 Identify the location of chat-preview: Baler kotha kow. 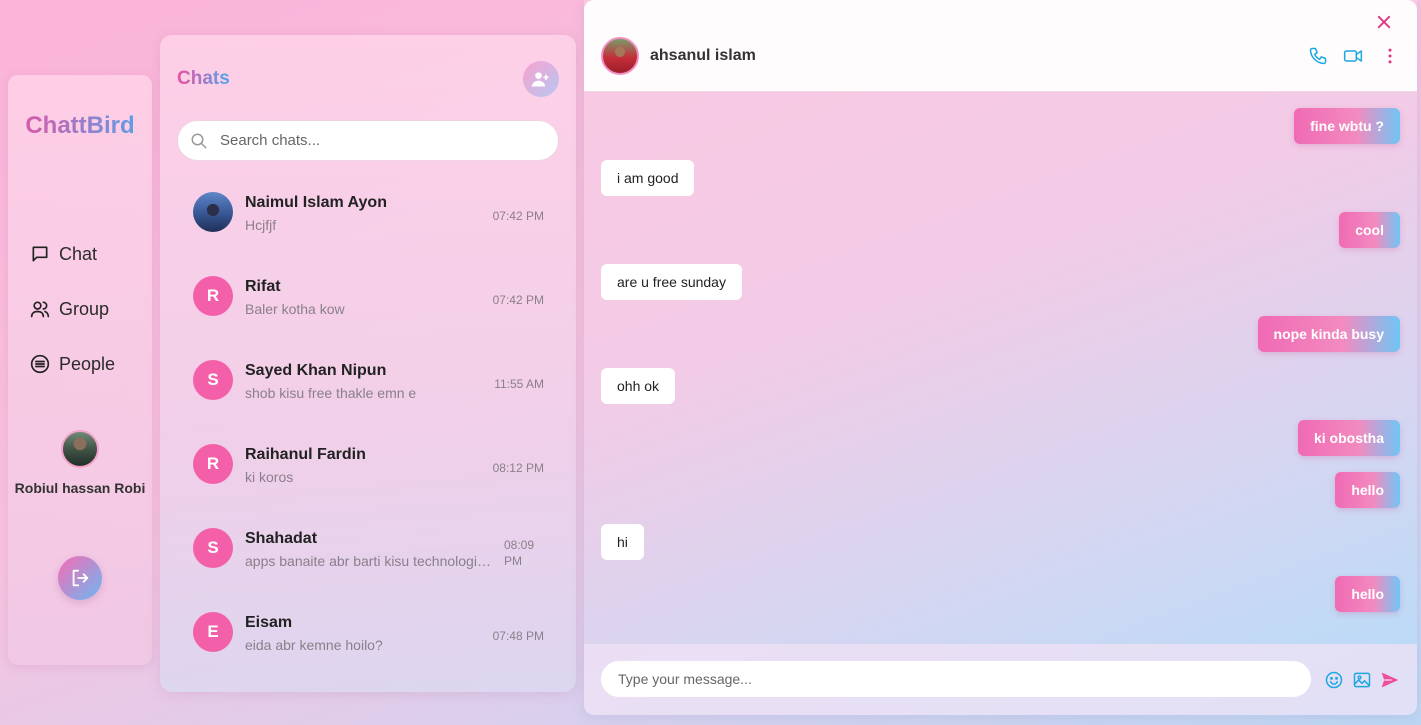
(295, 309).